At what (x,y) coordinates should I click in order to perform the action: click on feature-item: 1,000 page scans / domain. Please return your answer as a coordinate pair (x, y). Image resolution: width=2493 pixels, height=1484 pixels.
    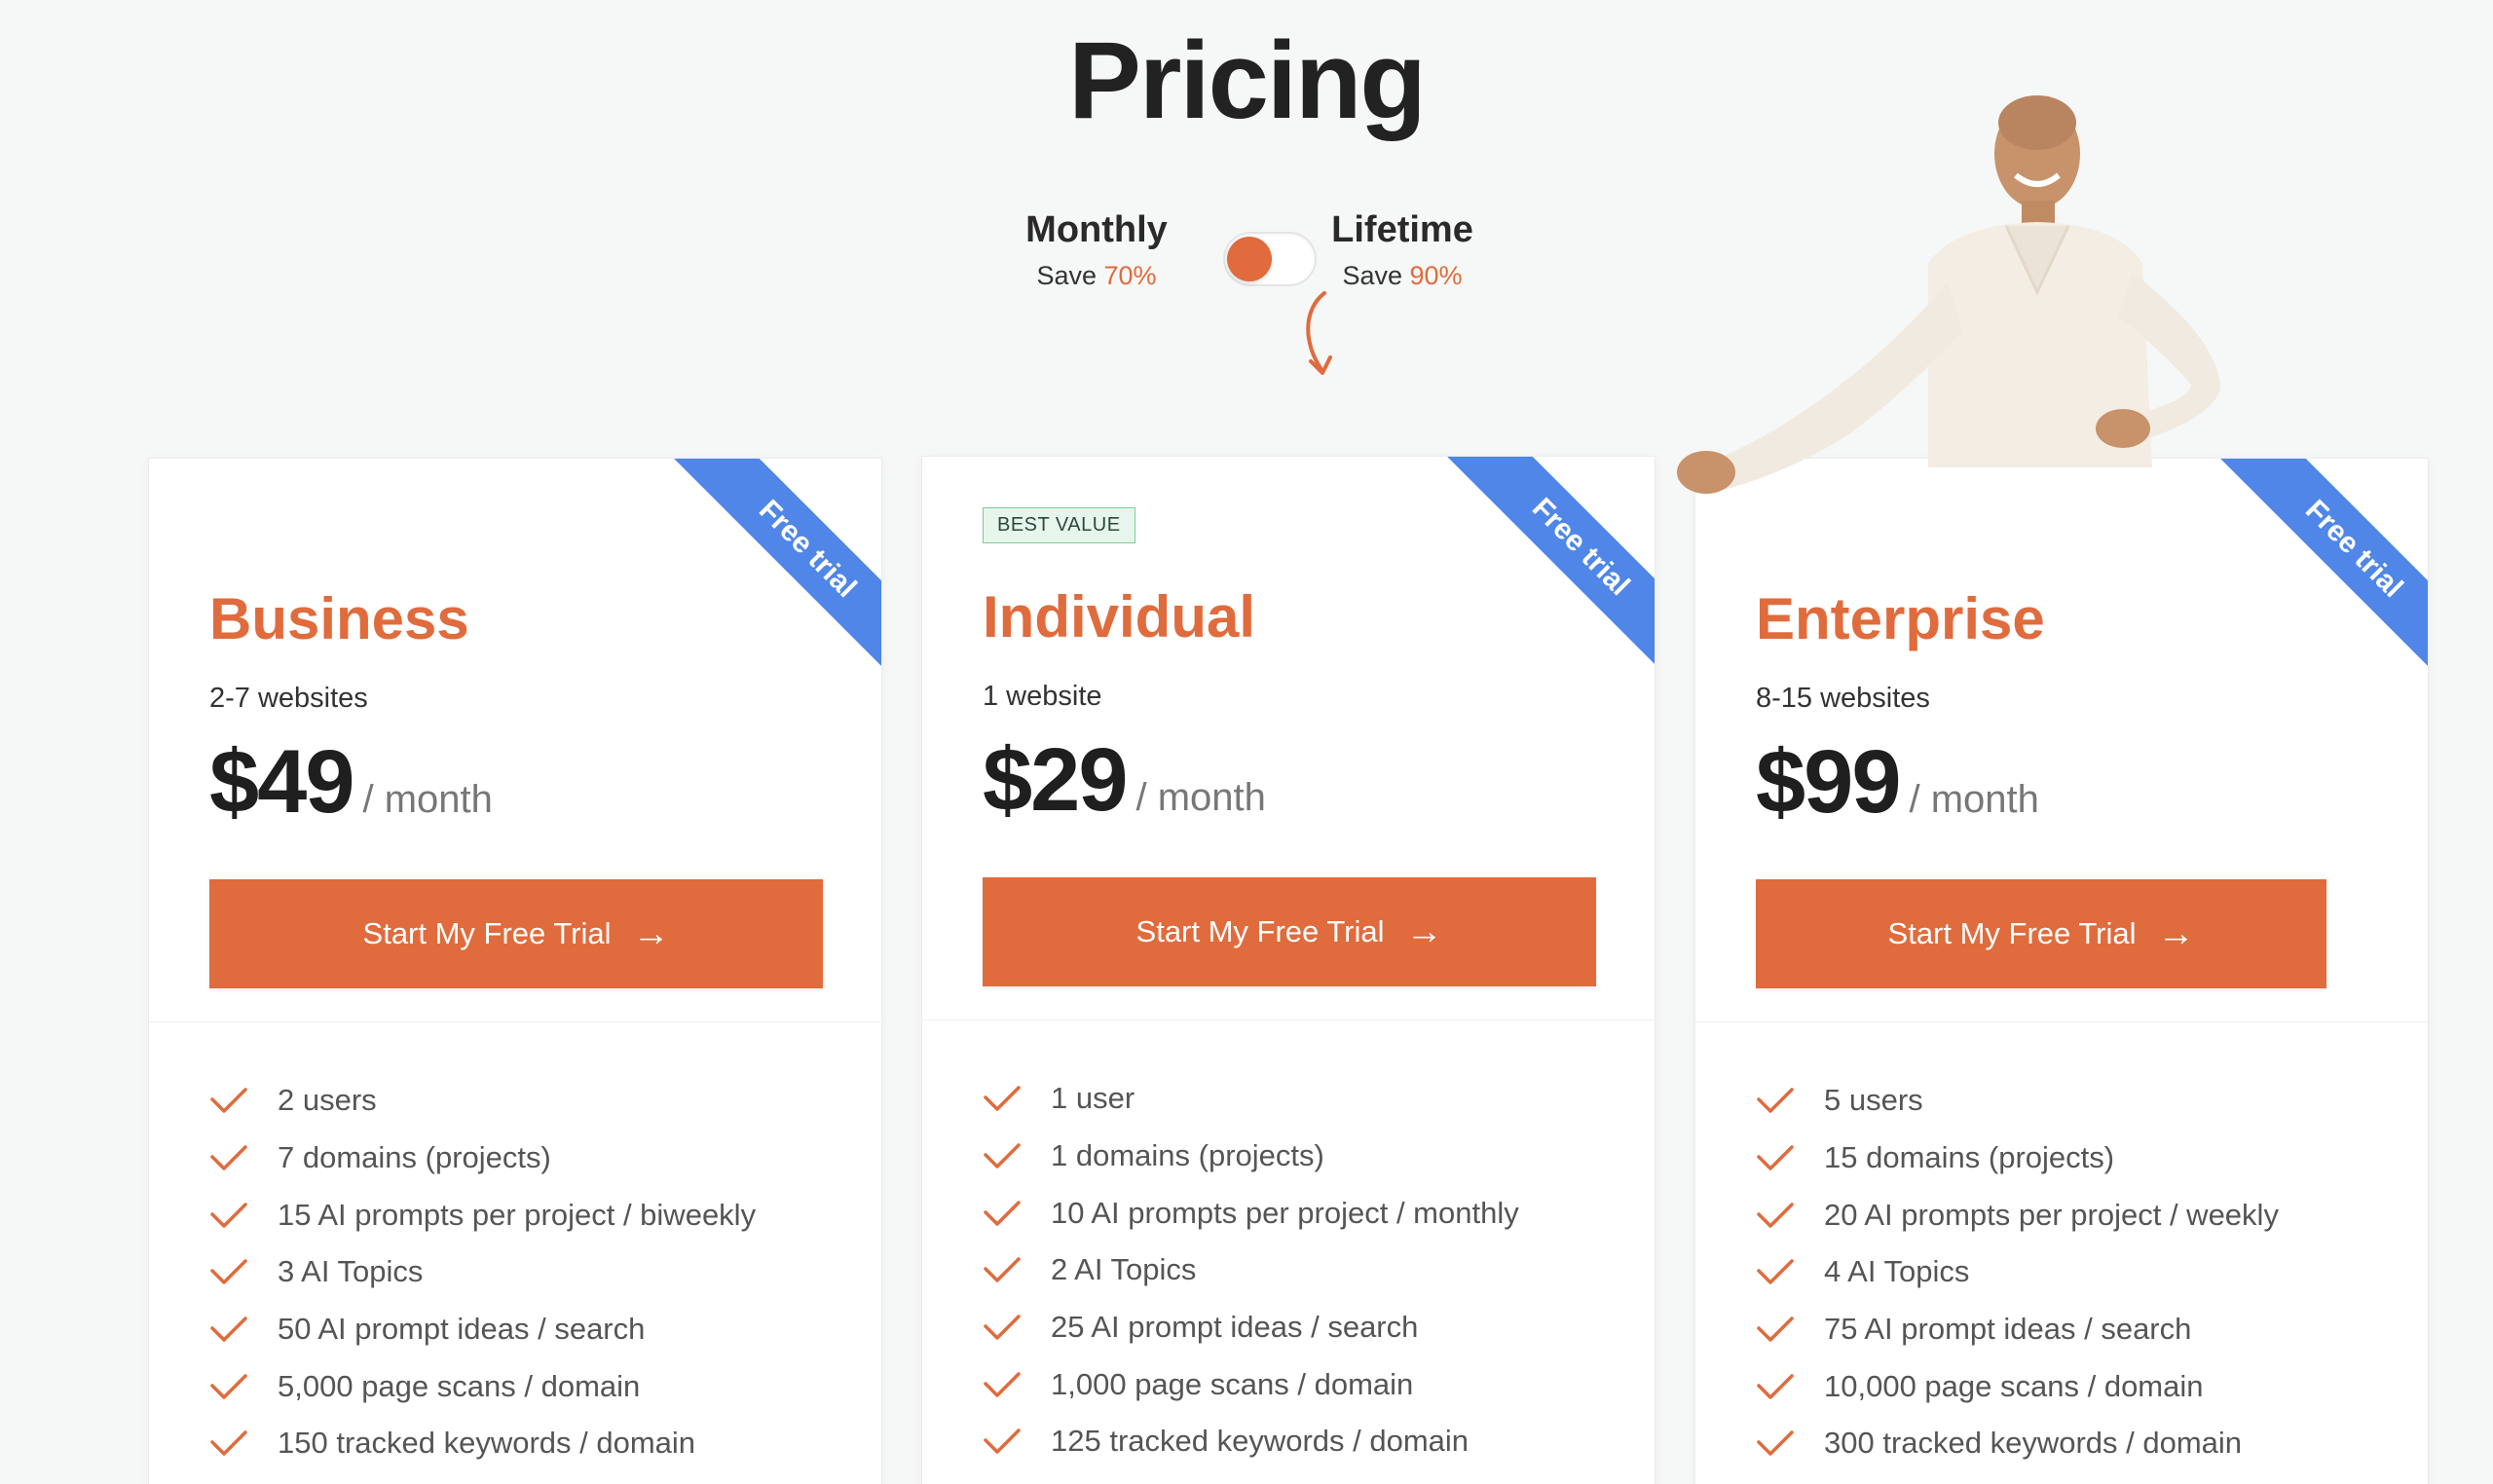
    Looking at the image, I should click on (1251, 1384).